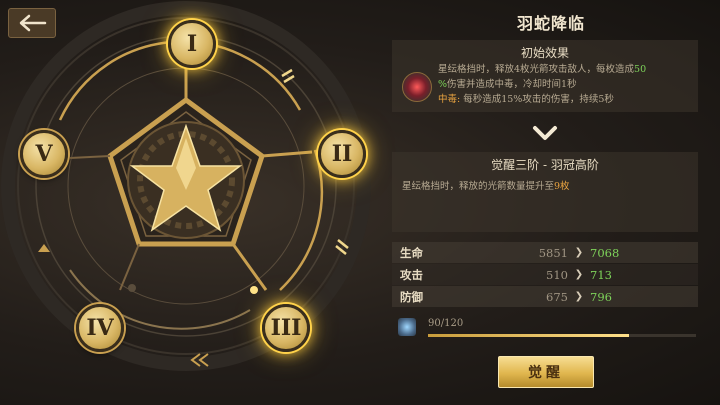 The width and height of the screenshot is (720, 405). I want to click on awaken-node-1: I, so click(192, 44).